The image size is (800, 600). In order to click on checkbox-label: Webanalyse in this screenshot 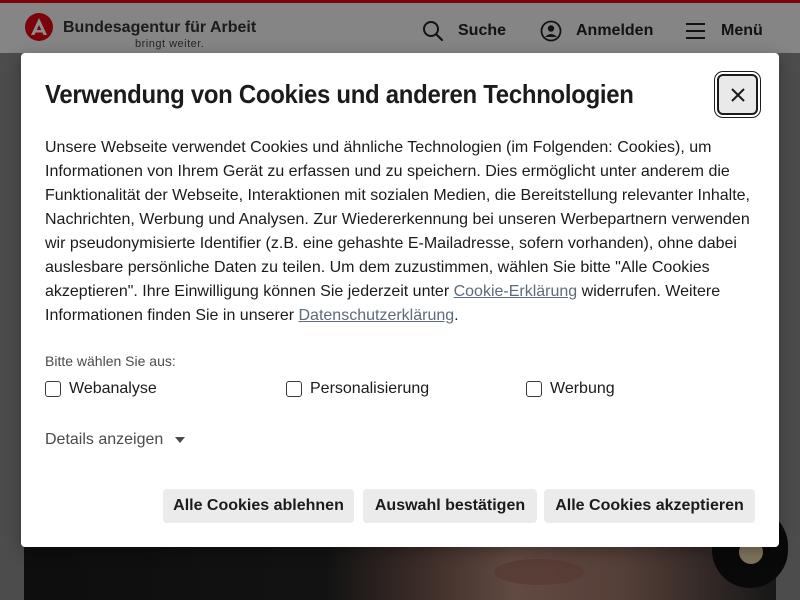, I will do `click(113, 388)`.